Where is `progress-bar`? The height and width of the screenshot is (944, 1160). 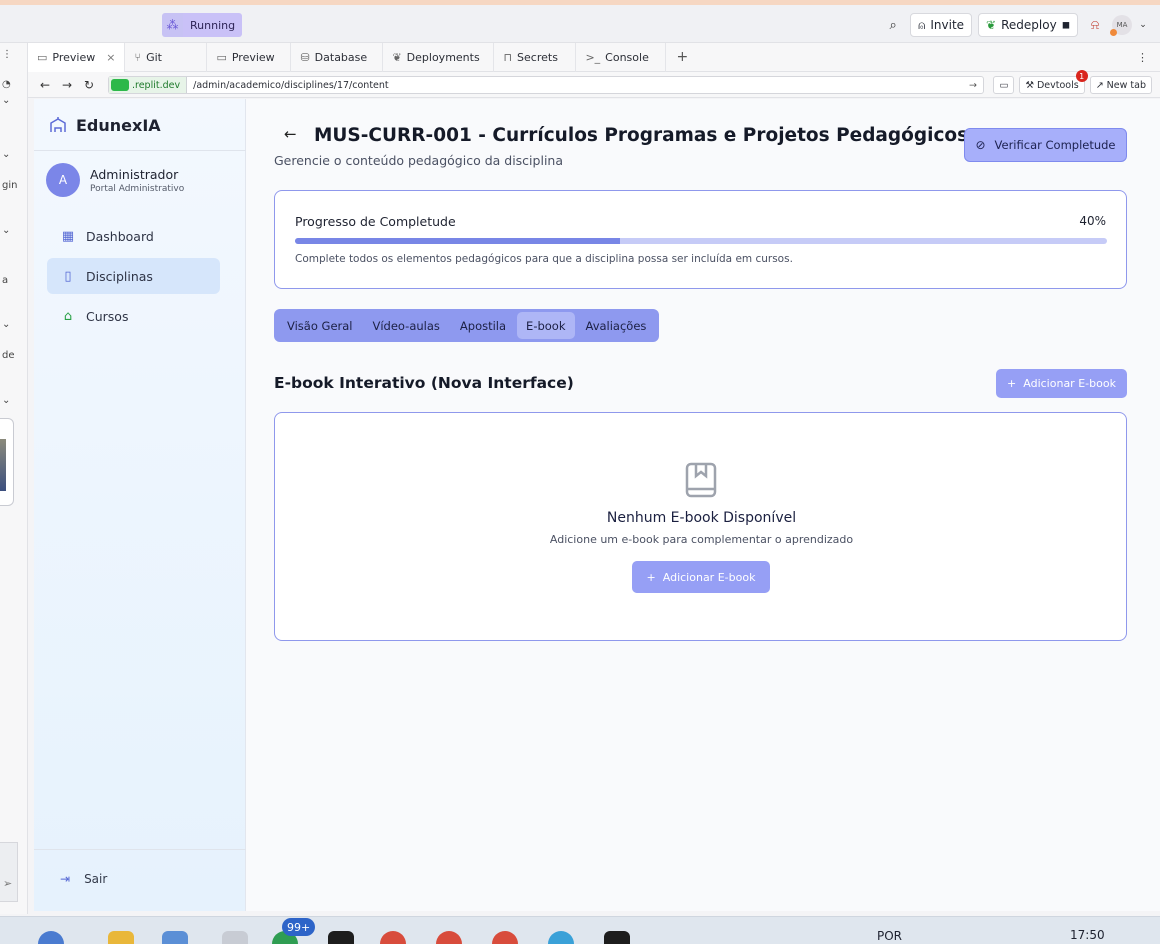 progress-bar is located at coordinates (701, 241).